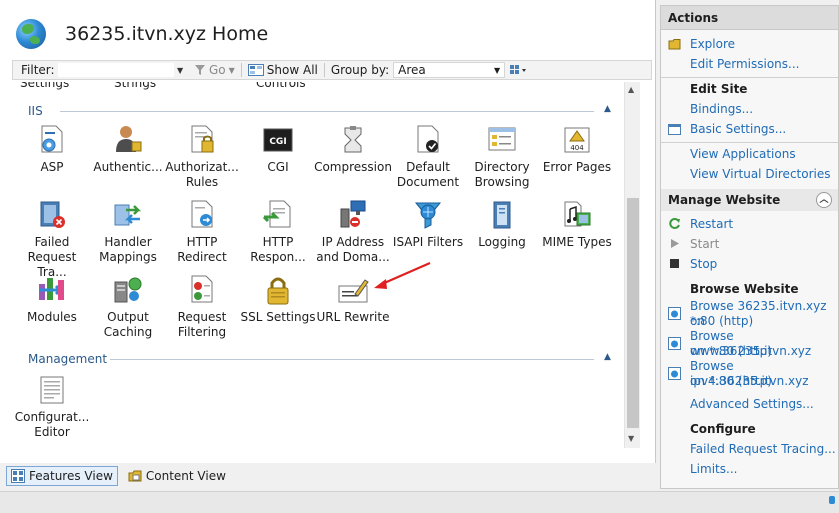 This screenshot has width=839, height=513. Describe the element at coordinates (353, 140) in the screenshot. I see `compression-icon` at that location.